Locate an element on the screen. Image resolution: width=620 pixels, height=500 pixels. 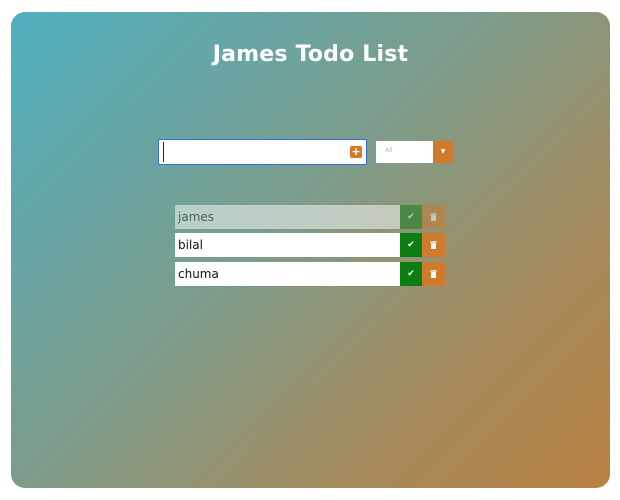
add-todo-button: + is located at coordinates (356, 152).